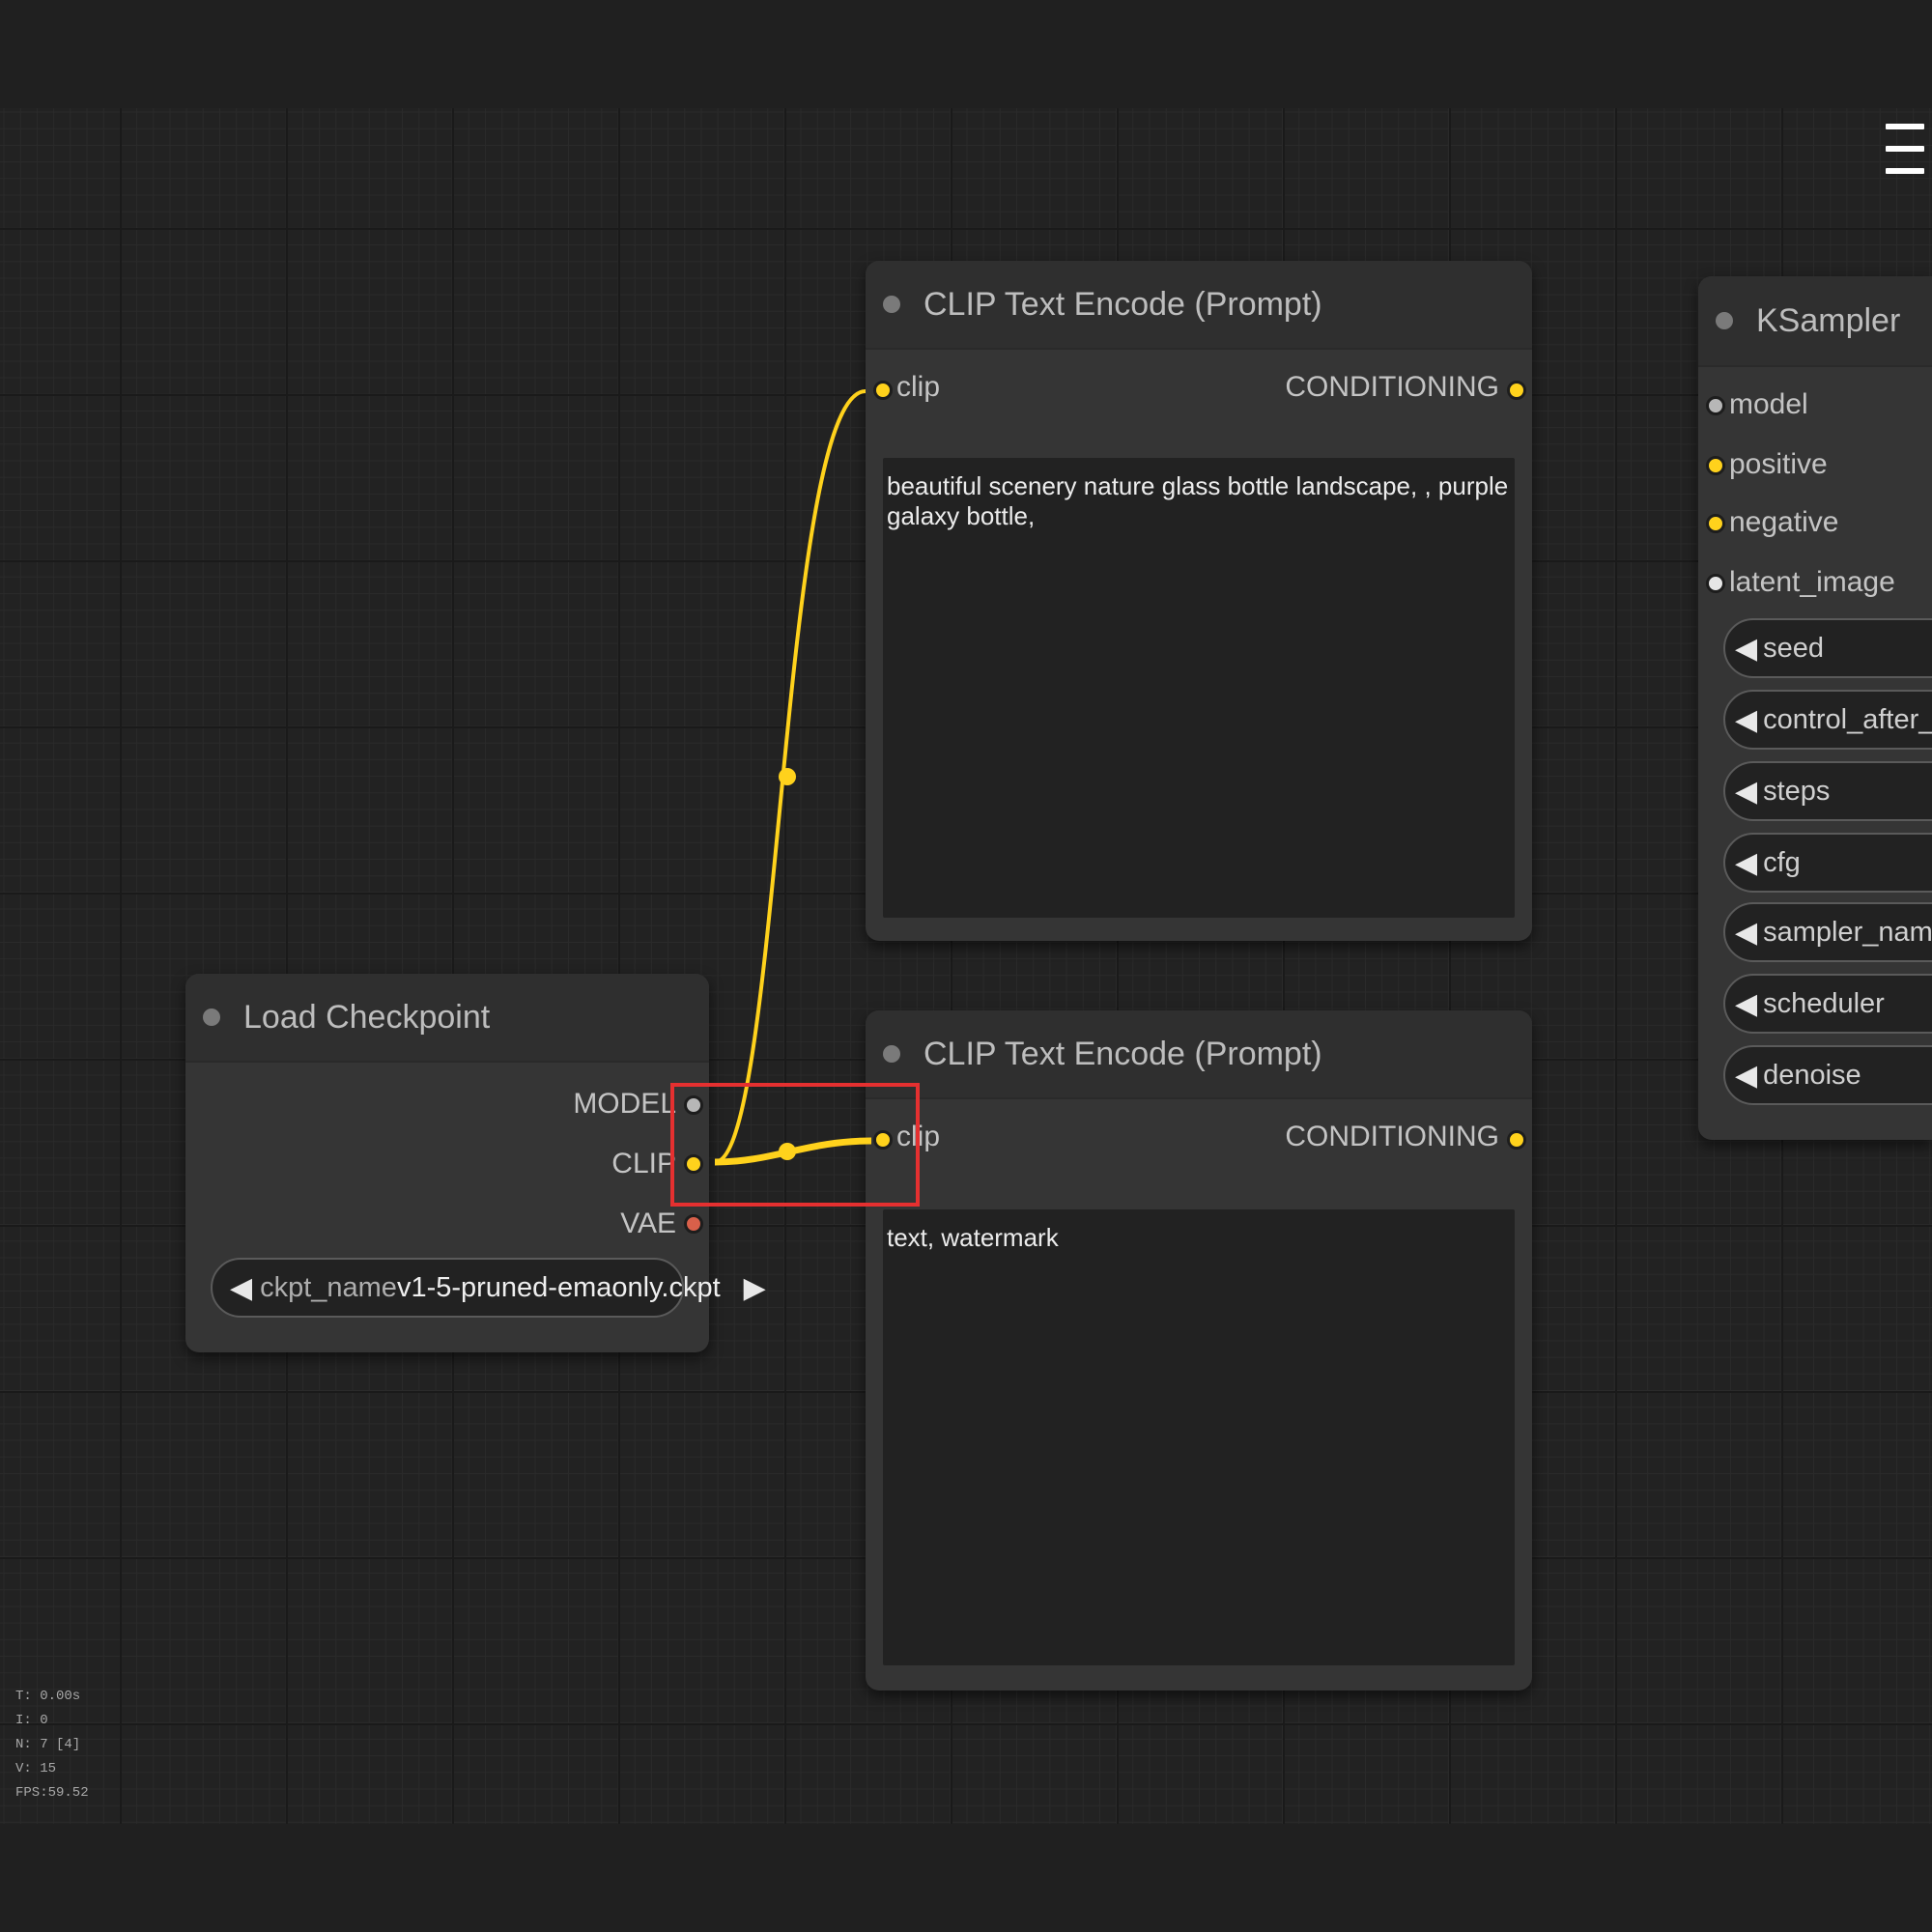 This screenshot has height=1932, width=1932. I want to click on latent-image-input-label: latent_image, so click(1812, 582).